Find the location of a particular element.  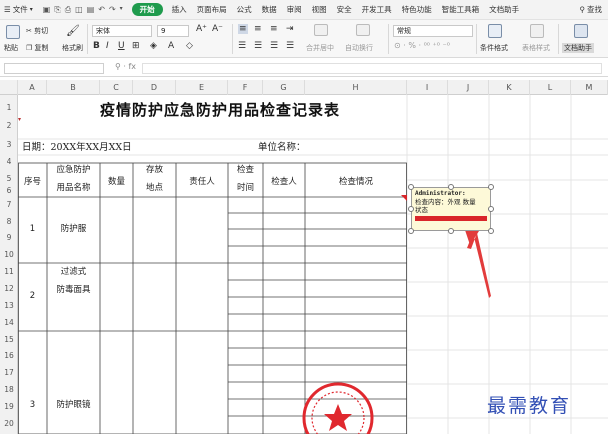

row-header: 11 is located at coordinates (9, 271).